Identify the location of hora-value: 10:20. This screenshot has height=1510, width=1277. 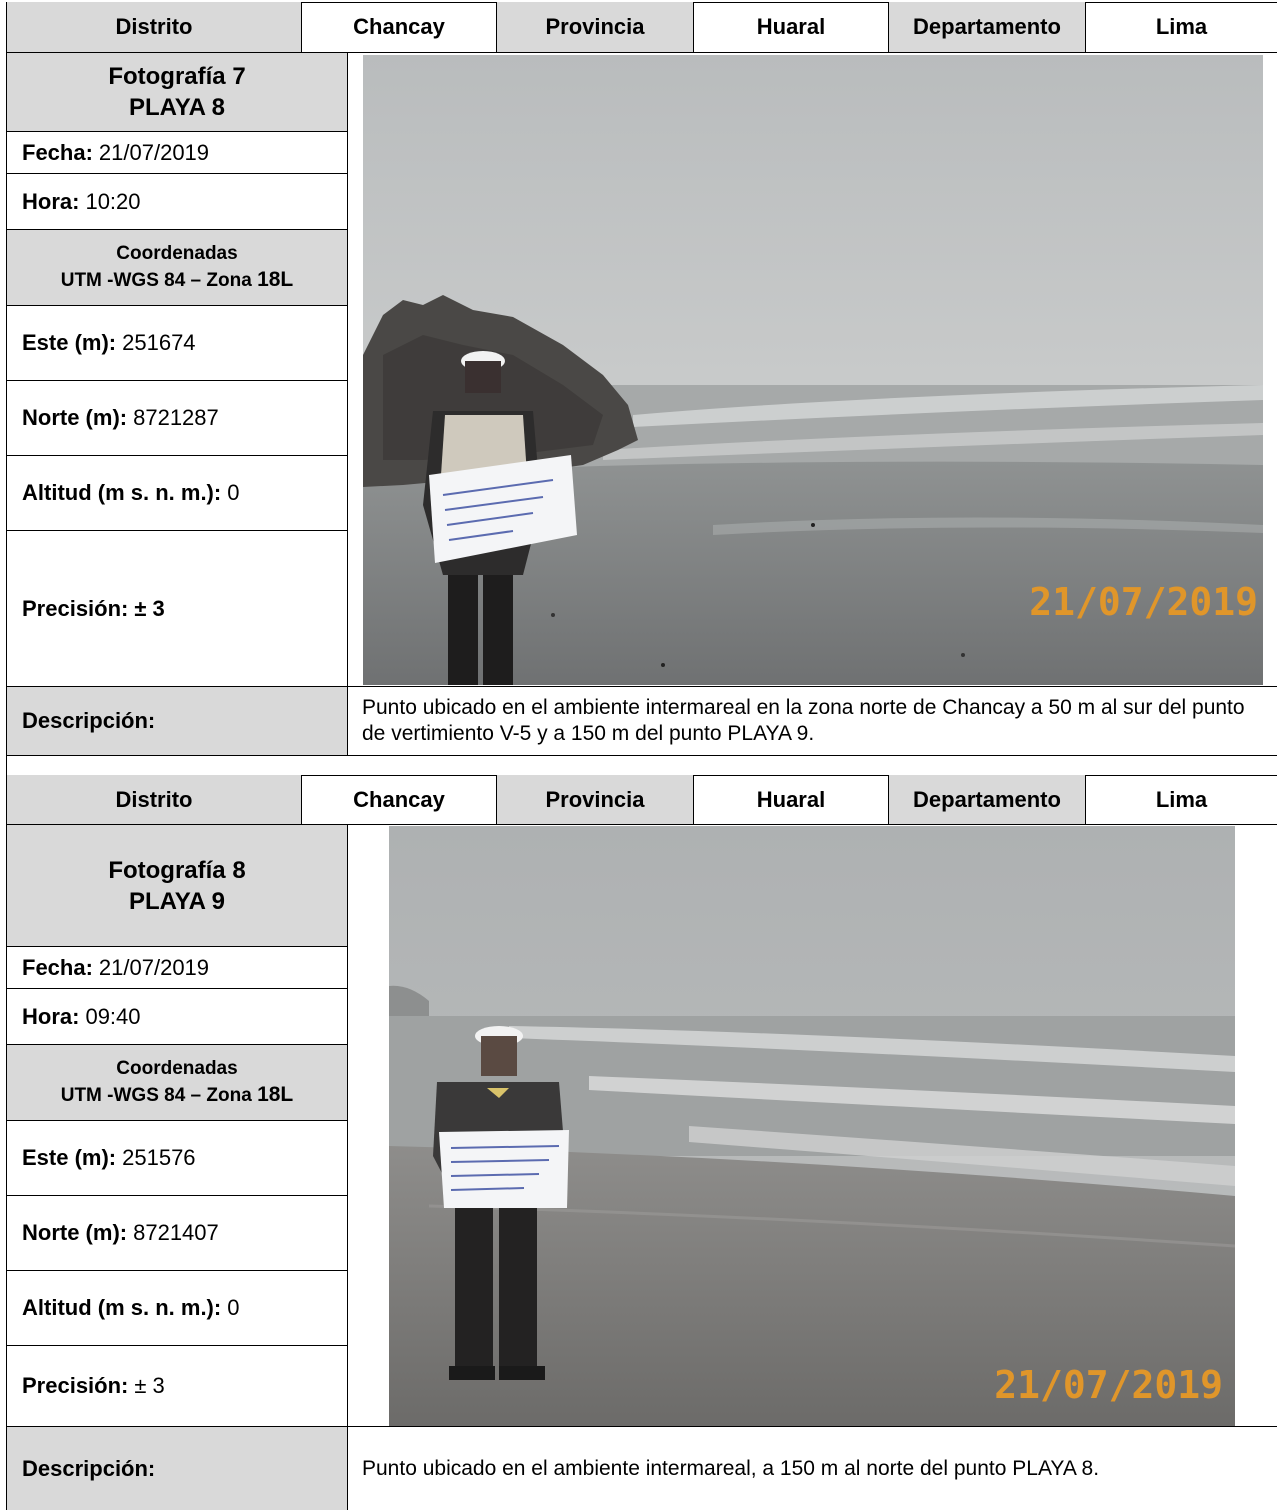
(113, 201).